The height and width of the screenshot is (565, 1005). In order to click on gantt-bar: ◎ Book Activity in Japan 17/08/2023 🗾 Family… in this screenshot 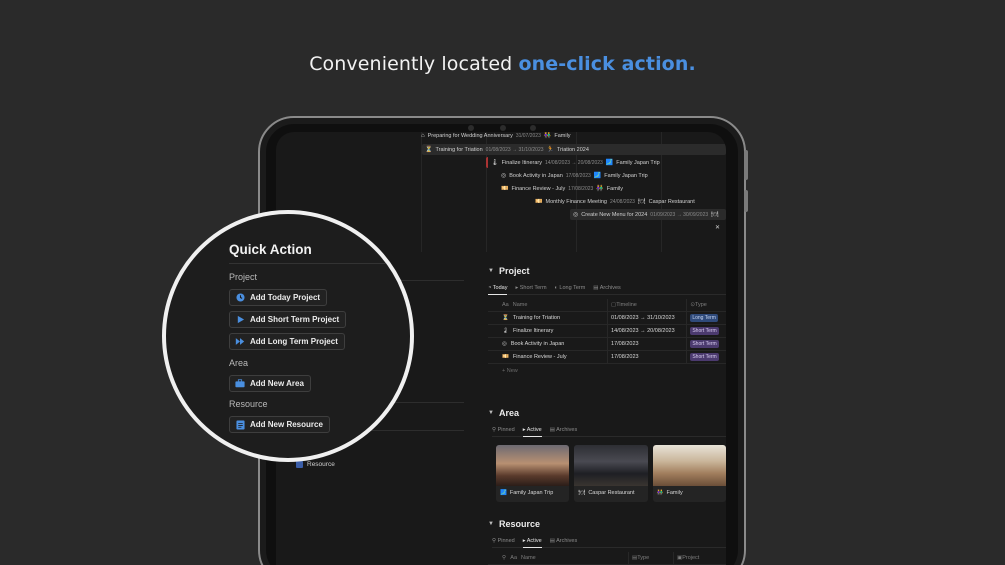, I will do `click(574, 175)`.